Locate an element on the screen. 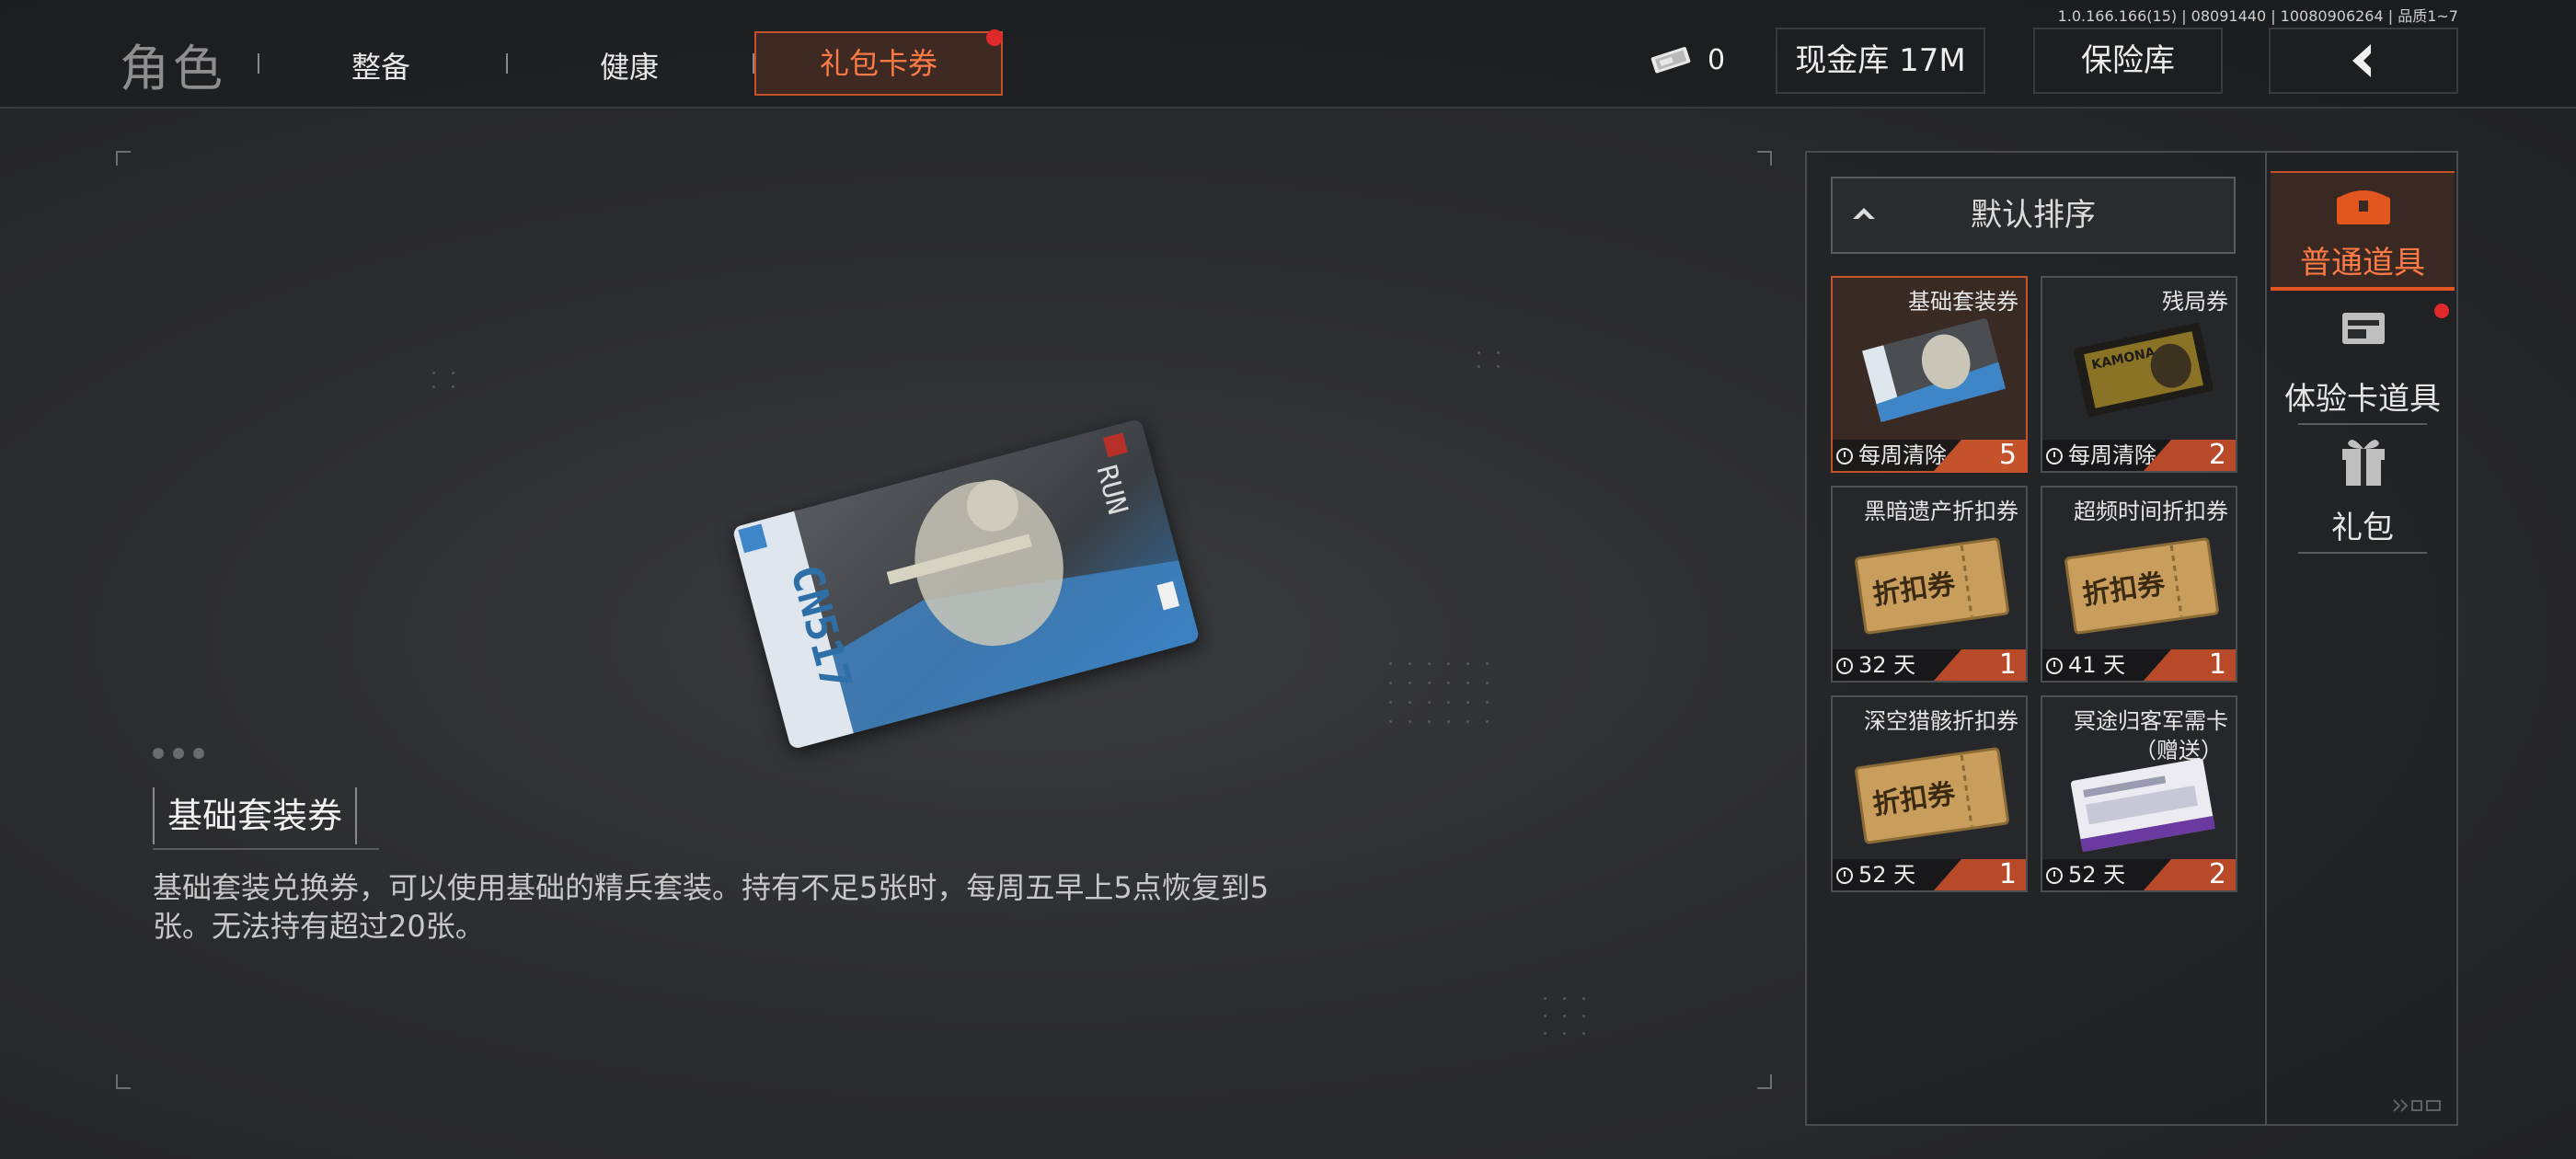 The height and width of the screenshot is (1159, 2576). category-normal-items: 普通道具 is located at coordinates (2363, 230).